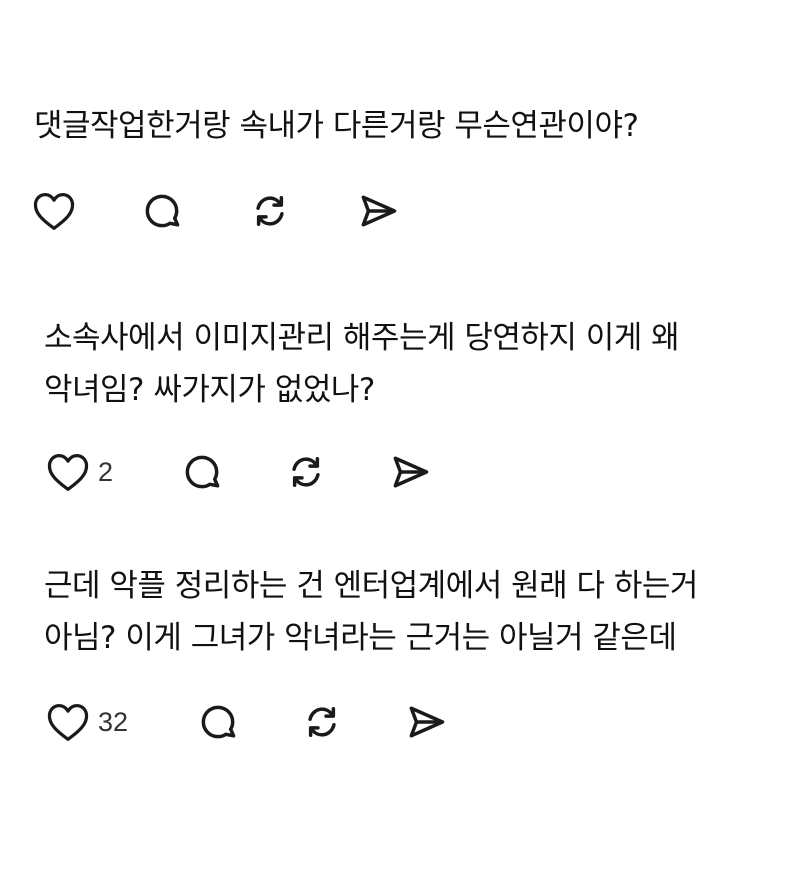 This screenshot has width=800, height=884. Describe the element at coordinates (256, 722) in the screenshot. I see `comment-actions: 32` at that location.